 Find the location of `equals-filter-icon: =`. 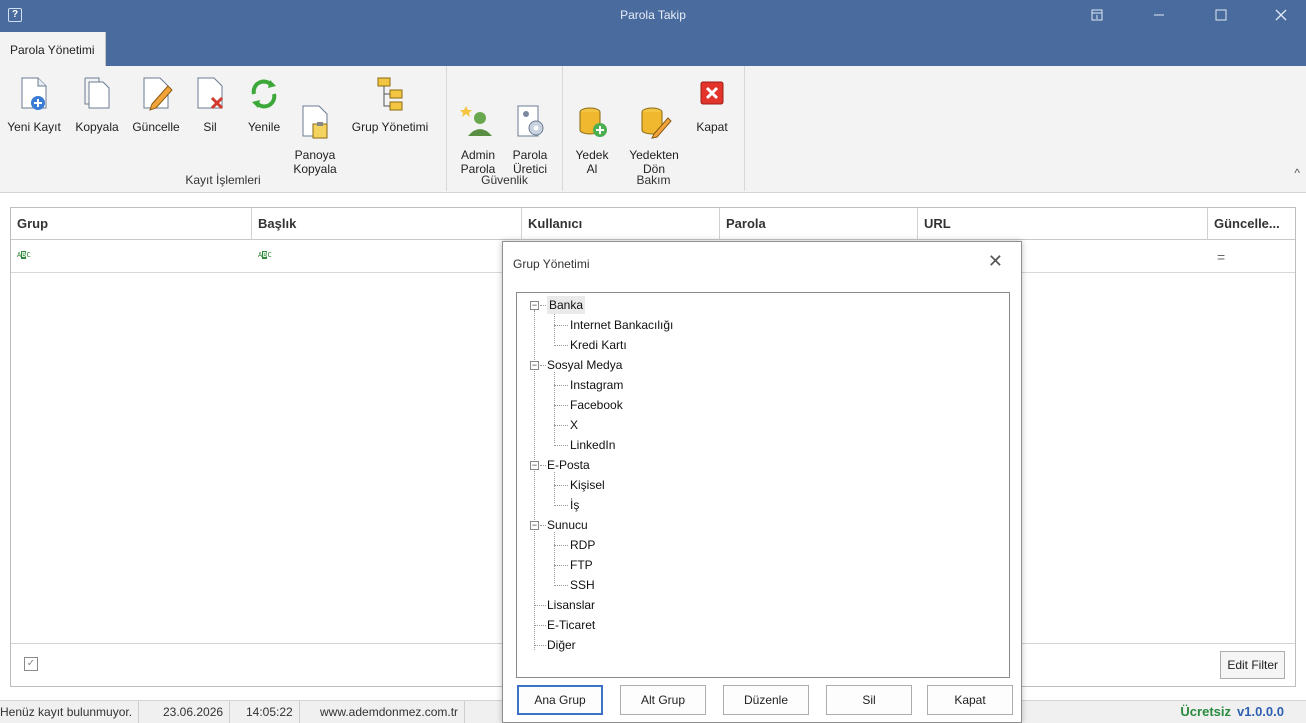

equals-filter-icon: = is located at coordinates (1221, 257).